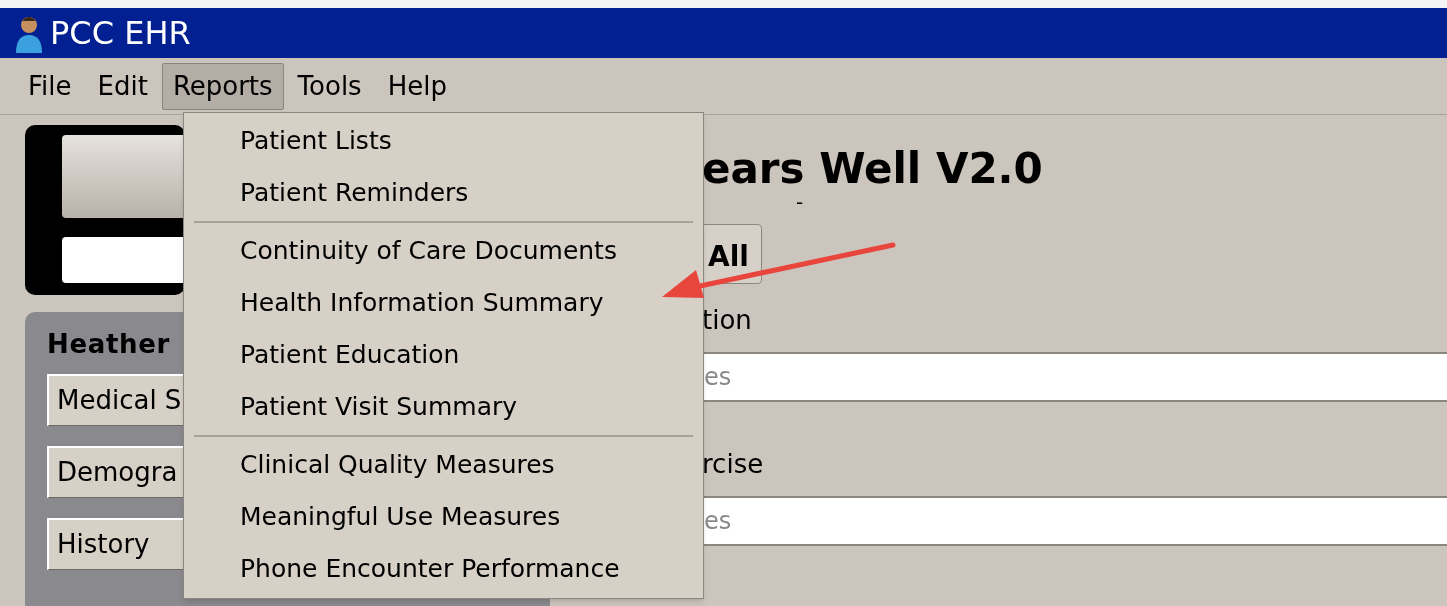 Image resolution: width=1447 pixels, height=606 pixels. Describe the element at coordinates (120, 33) in the screenshot. I see `window-title: PCC EHR` at that location.